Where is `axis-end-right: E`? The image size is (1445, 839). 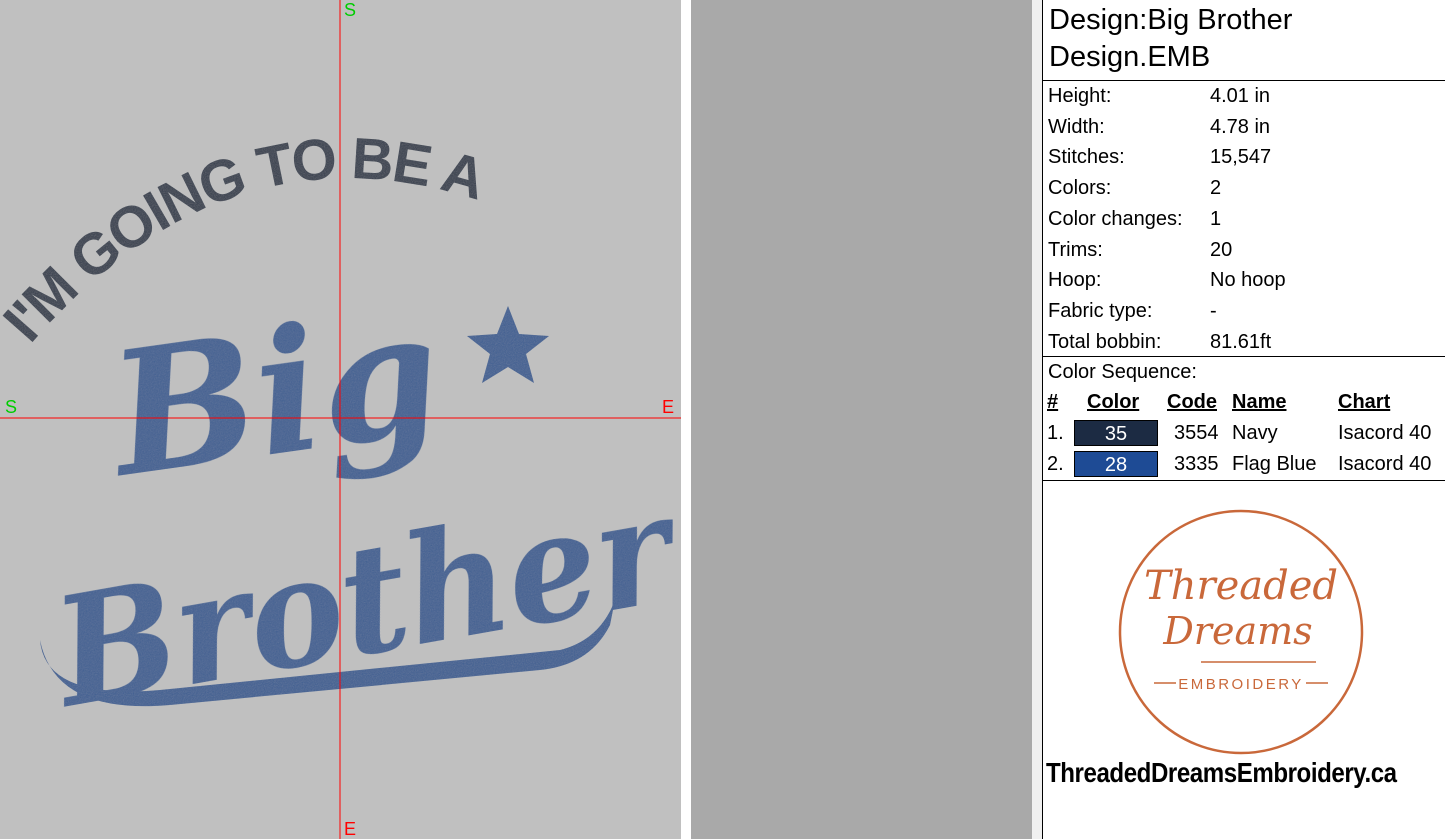
axis-end-right: E is located at coordinates (668, 407).